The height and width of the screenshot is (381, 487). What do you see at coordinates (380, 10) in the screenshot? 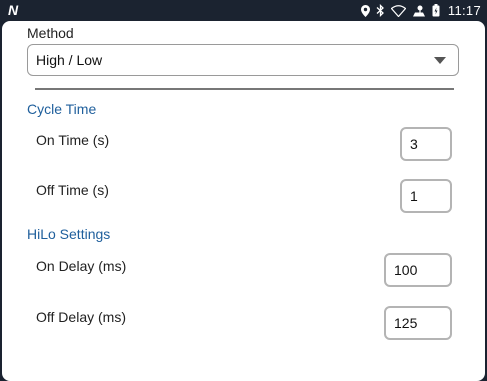
I see `bluetooth-icon` at bounding box center [380, 10].